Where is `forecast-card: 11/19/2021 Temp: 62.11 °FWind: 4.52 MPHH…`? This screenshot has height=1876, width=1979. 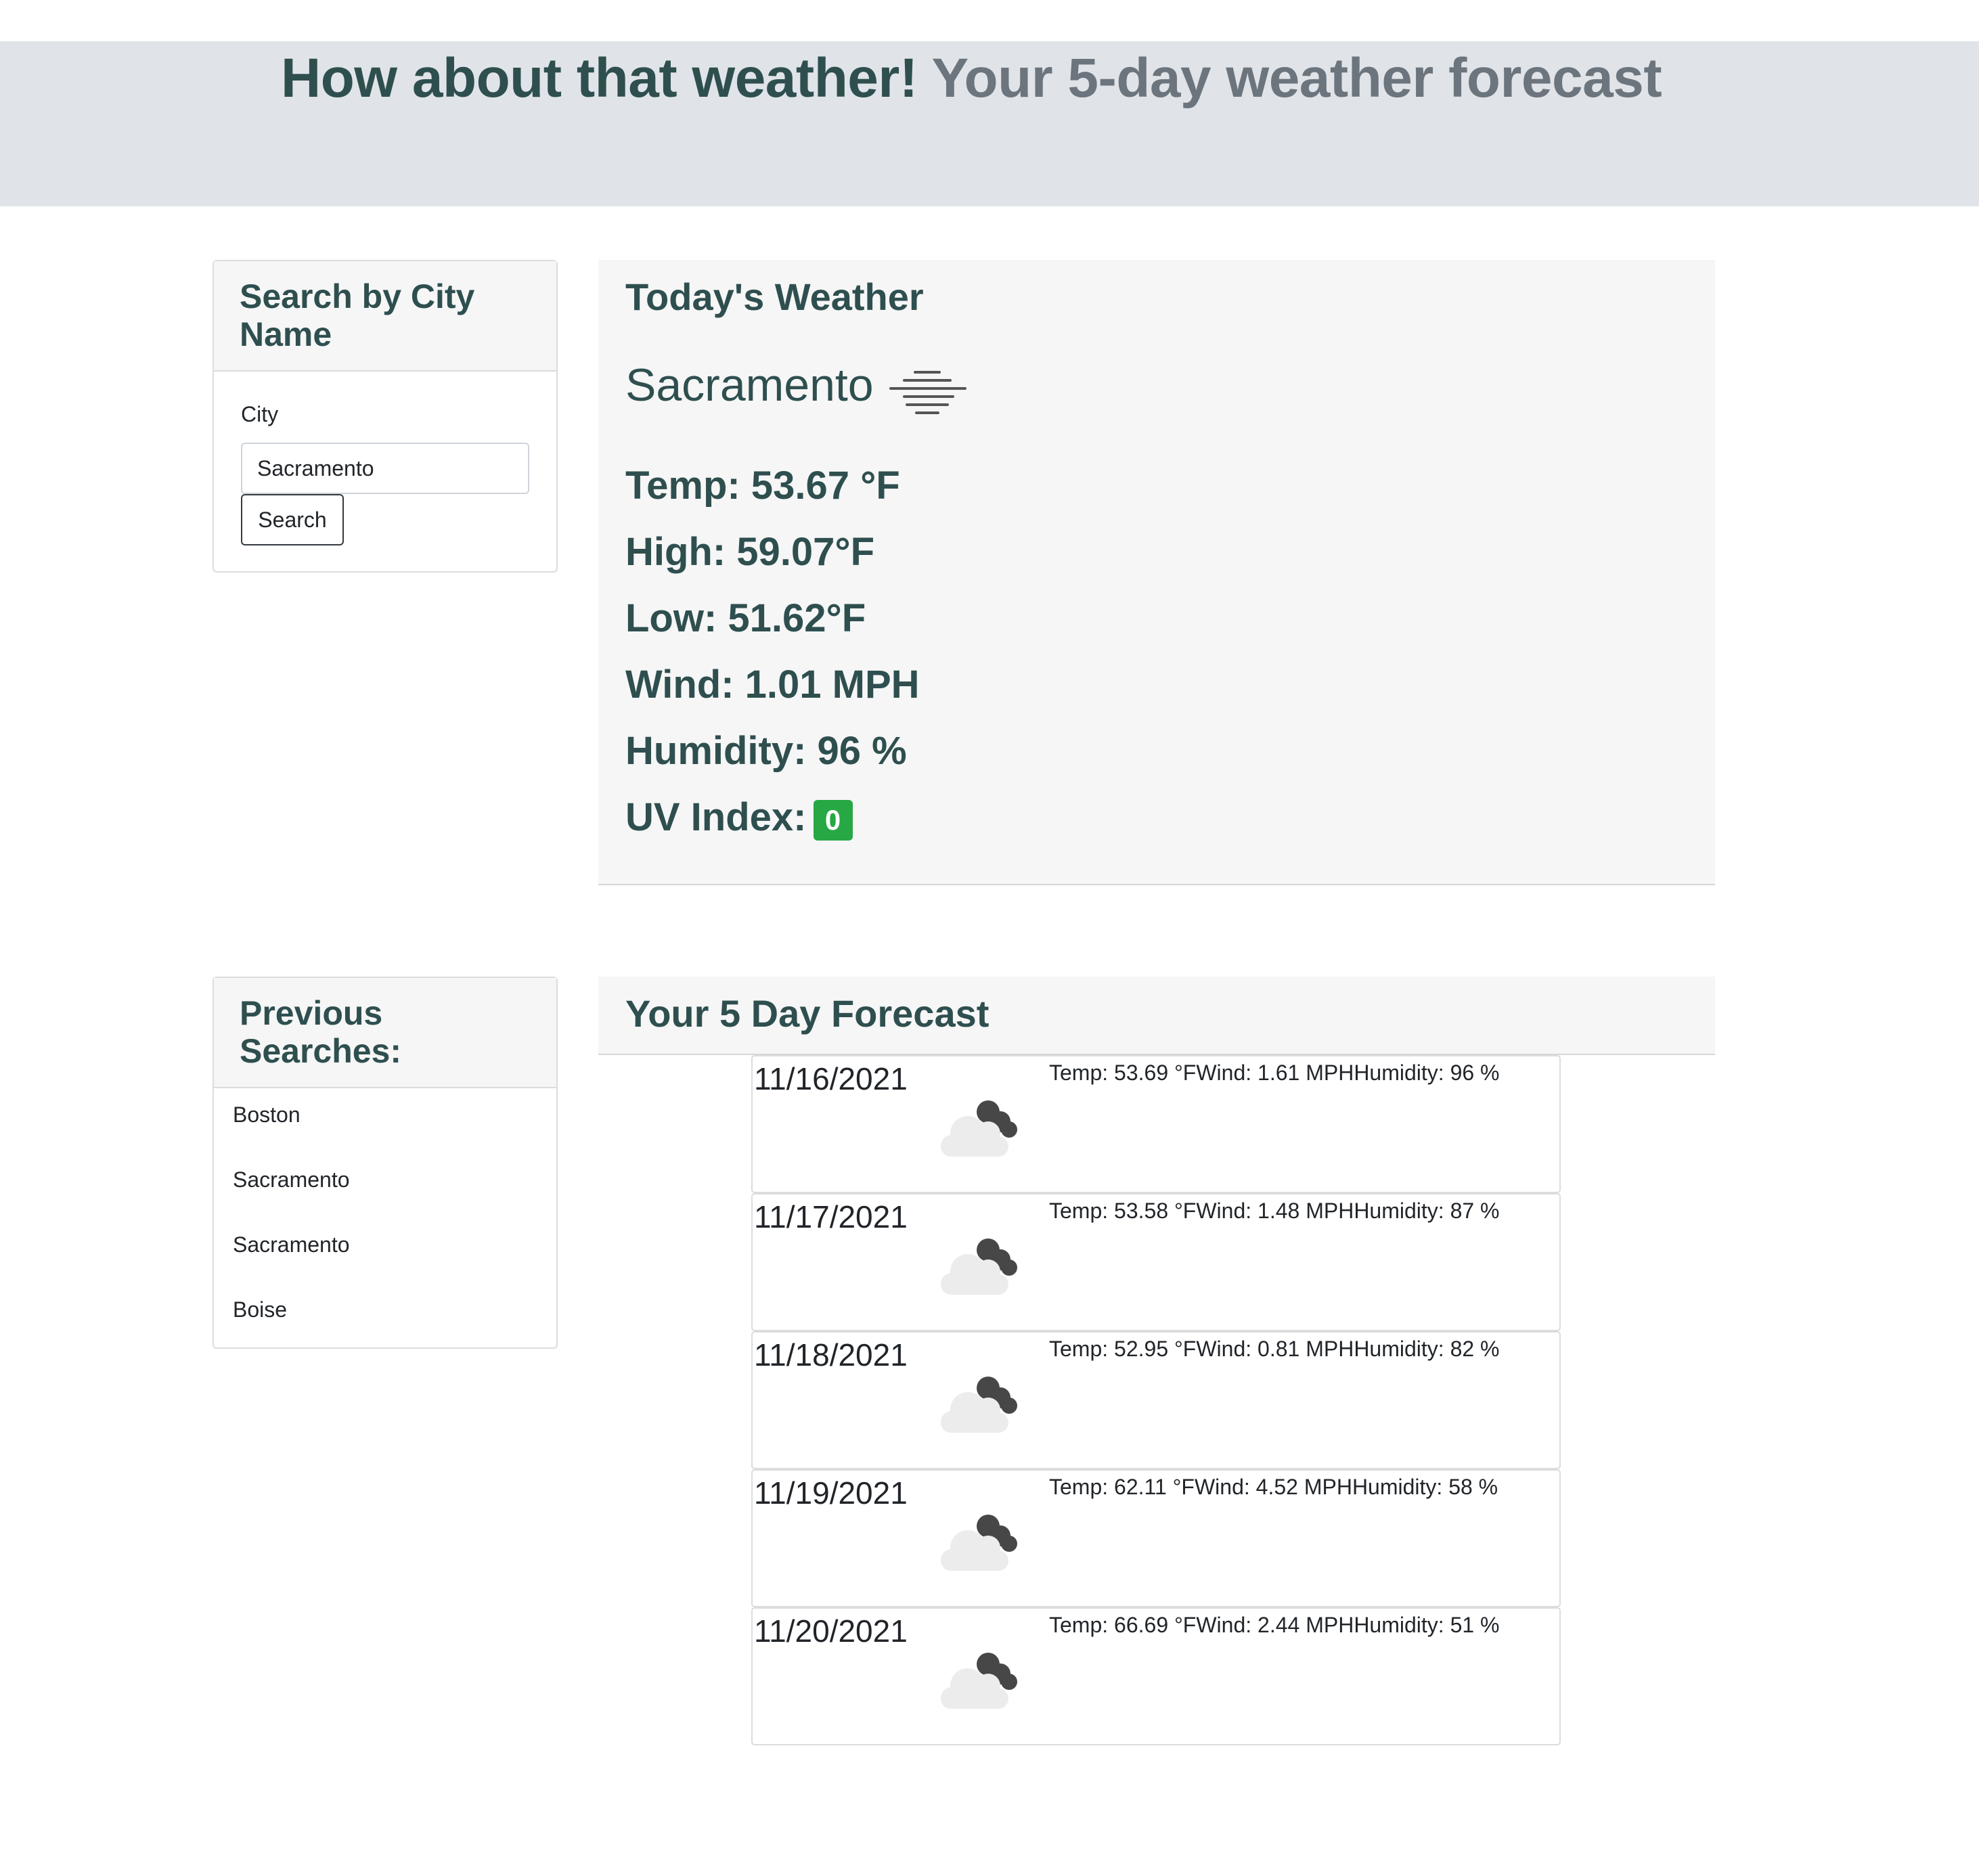
forecast-card: 11/19/2021 Temp: 62.11 °FWind: 4.52 MPHH… is located at coordinates (1156, 1538).